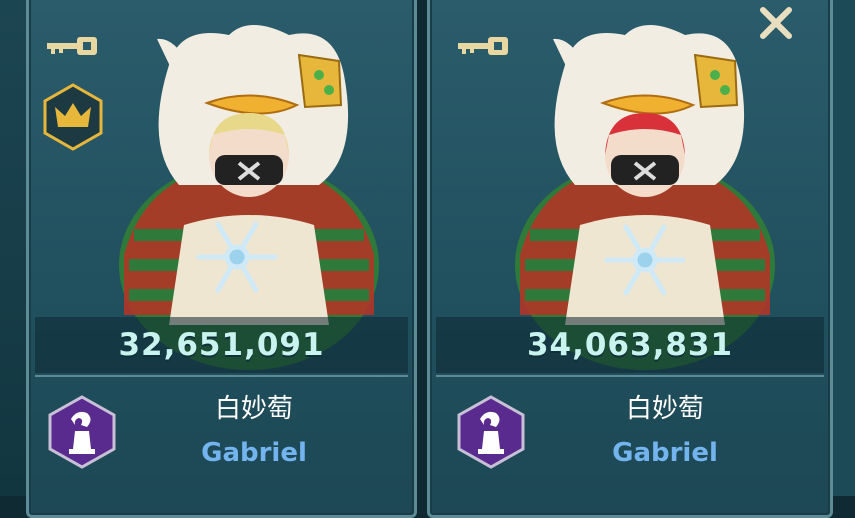  What do you see at coordinates (842, 248) in the screenshot?
I see `next-card-edge` at bounding box center [842, 248].